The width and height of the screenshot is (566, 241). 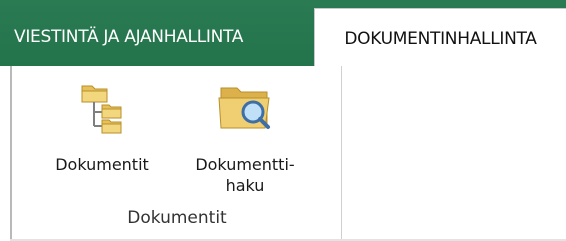 What do you see at coordinates (177, 218) in the screenshot?
I see `group-label: Dokumentit` at bounding box center [177, 218].